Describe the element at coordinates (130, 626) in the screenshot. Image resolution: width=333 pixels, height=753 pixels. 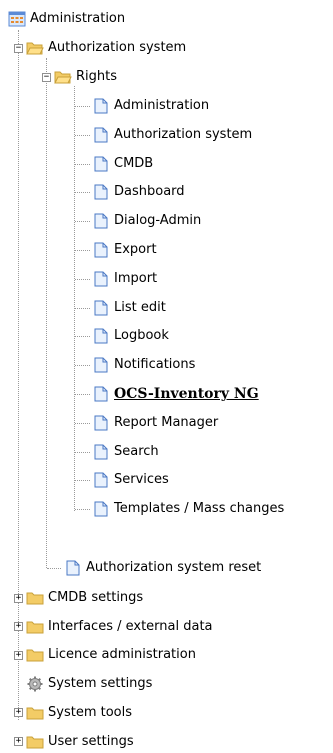
I see `tree-node-label: Interfaces / external data` at that location.